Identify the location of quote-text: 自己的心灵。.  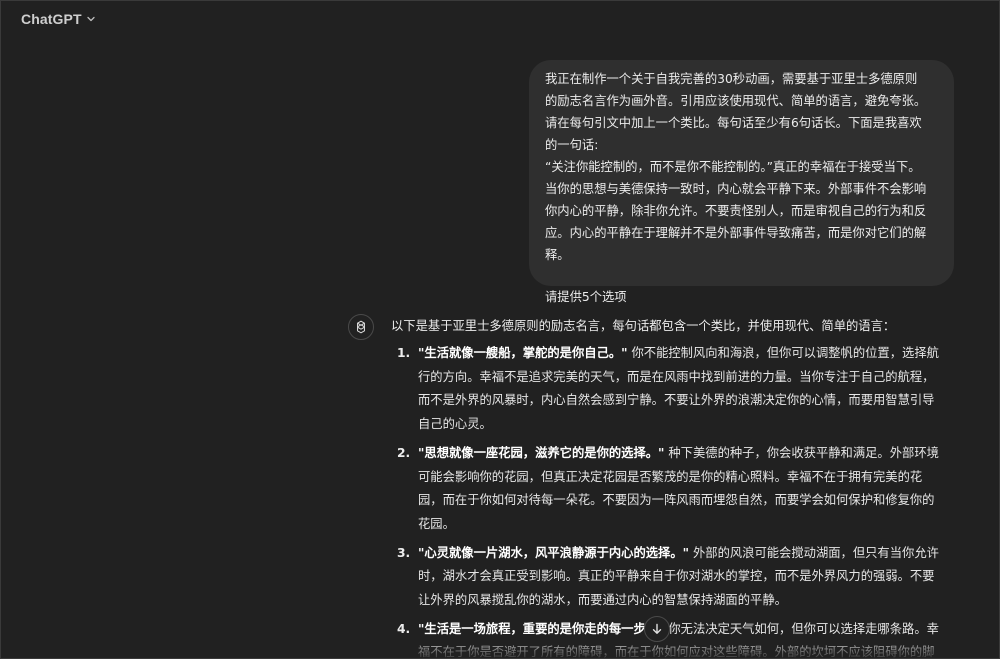
(455, 424).